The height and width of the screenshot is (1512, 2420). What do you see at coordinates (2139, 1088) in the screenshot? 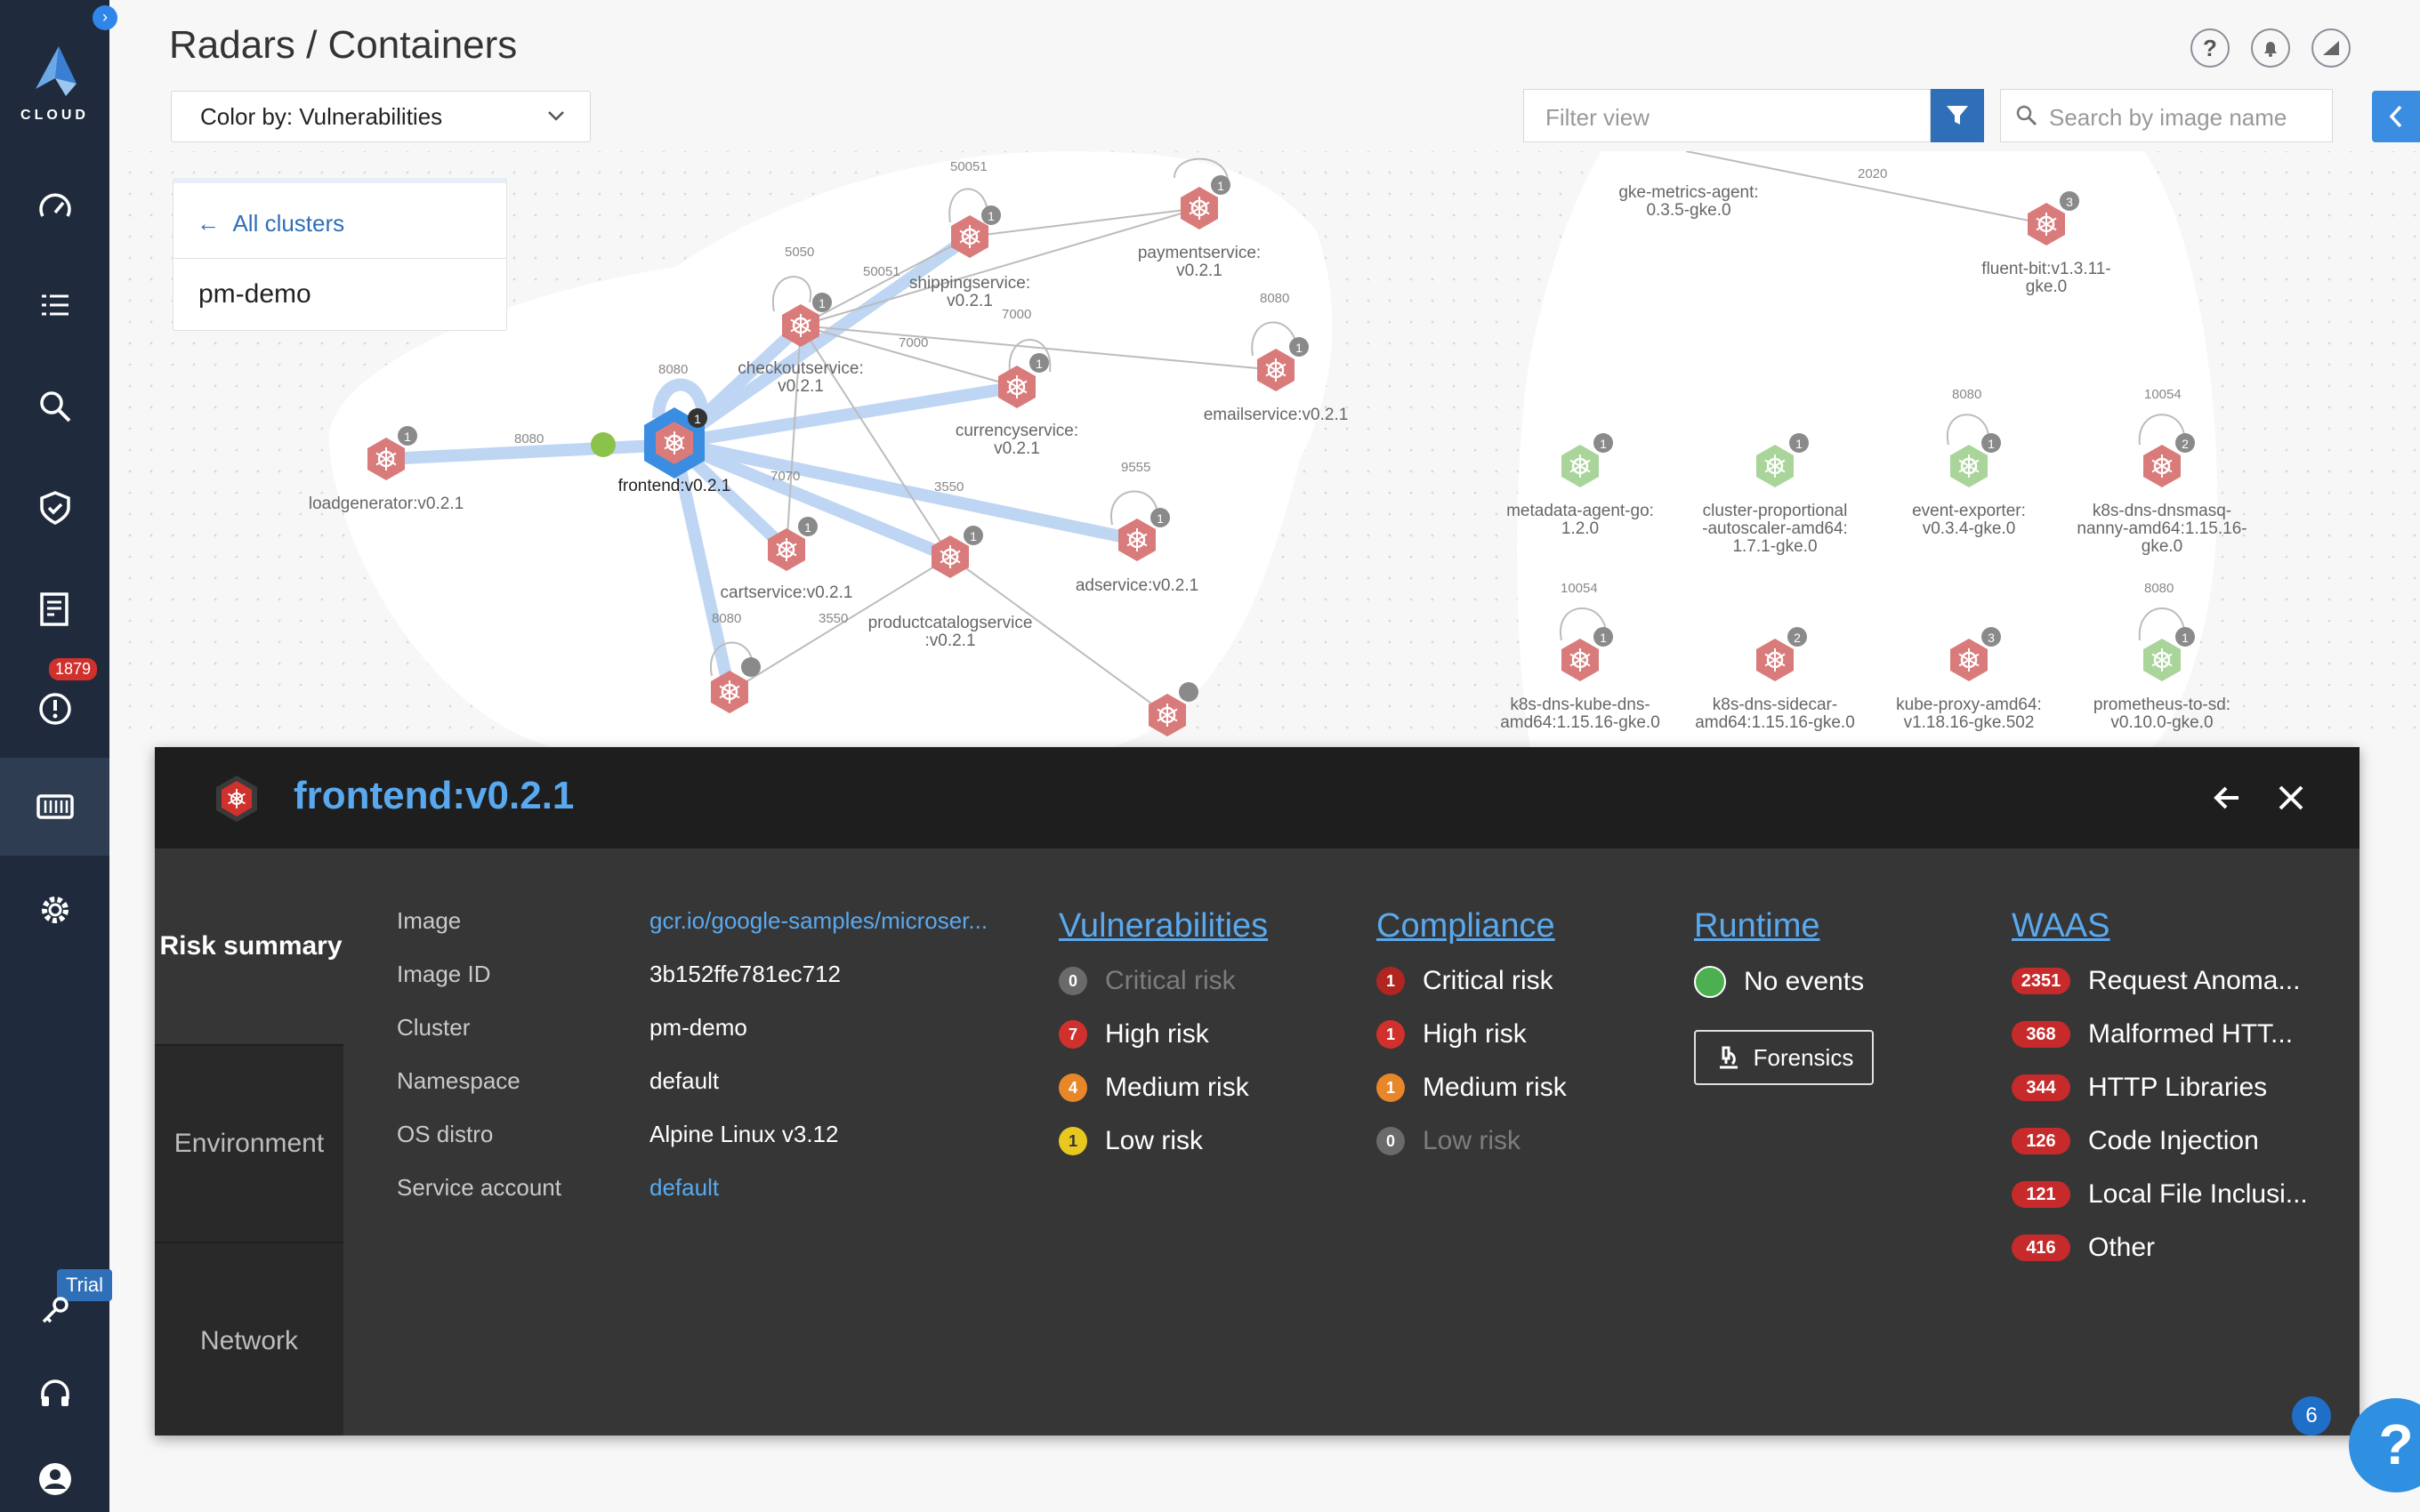
I see `waas-row: 344 HTTP Libraries` at bounding box center [2139, 1088].